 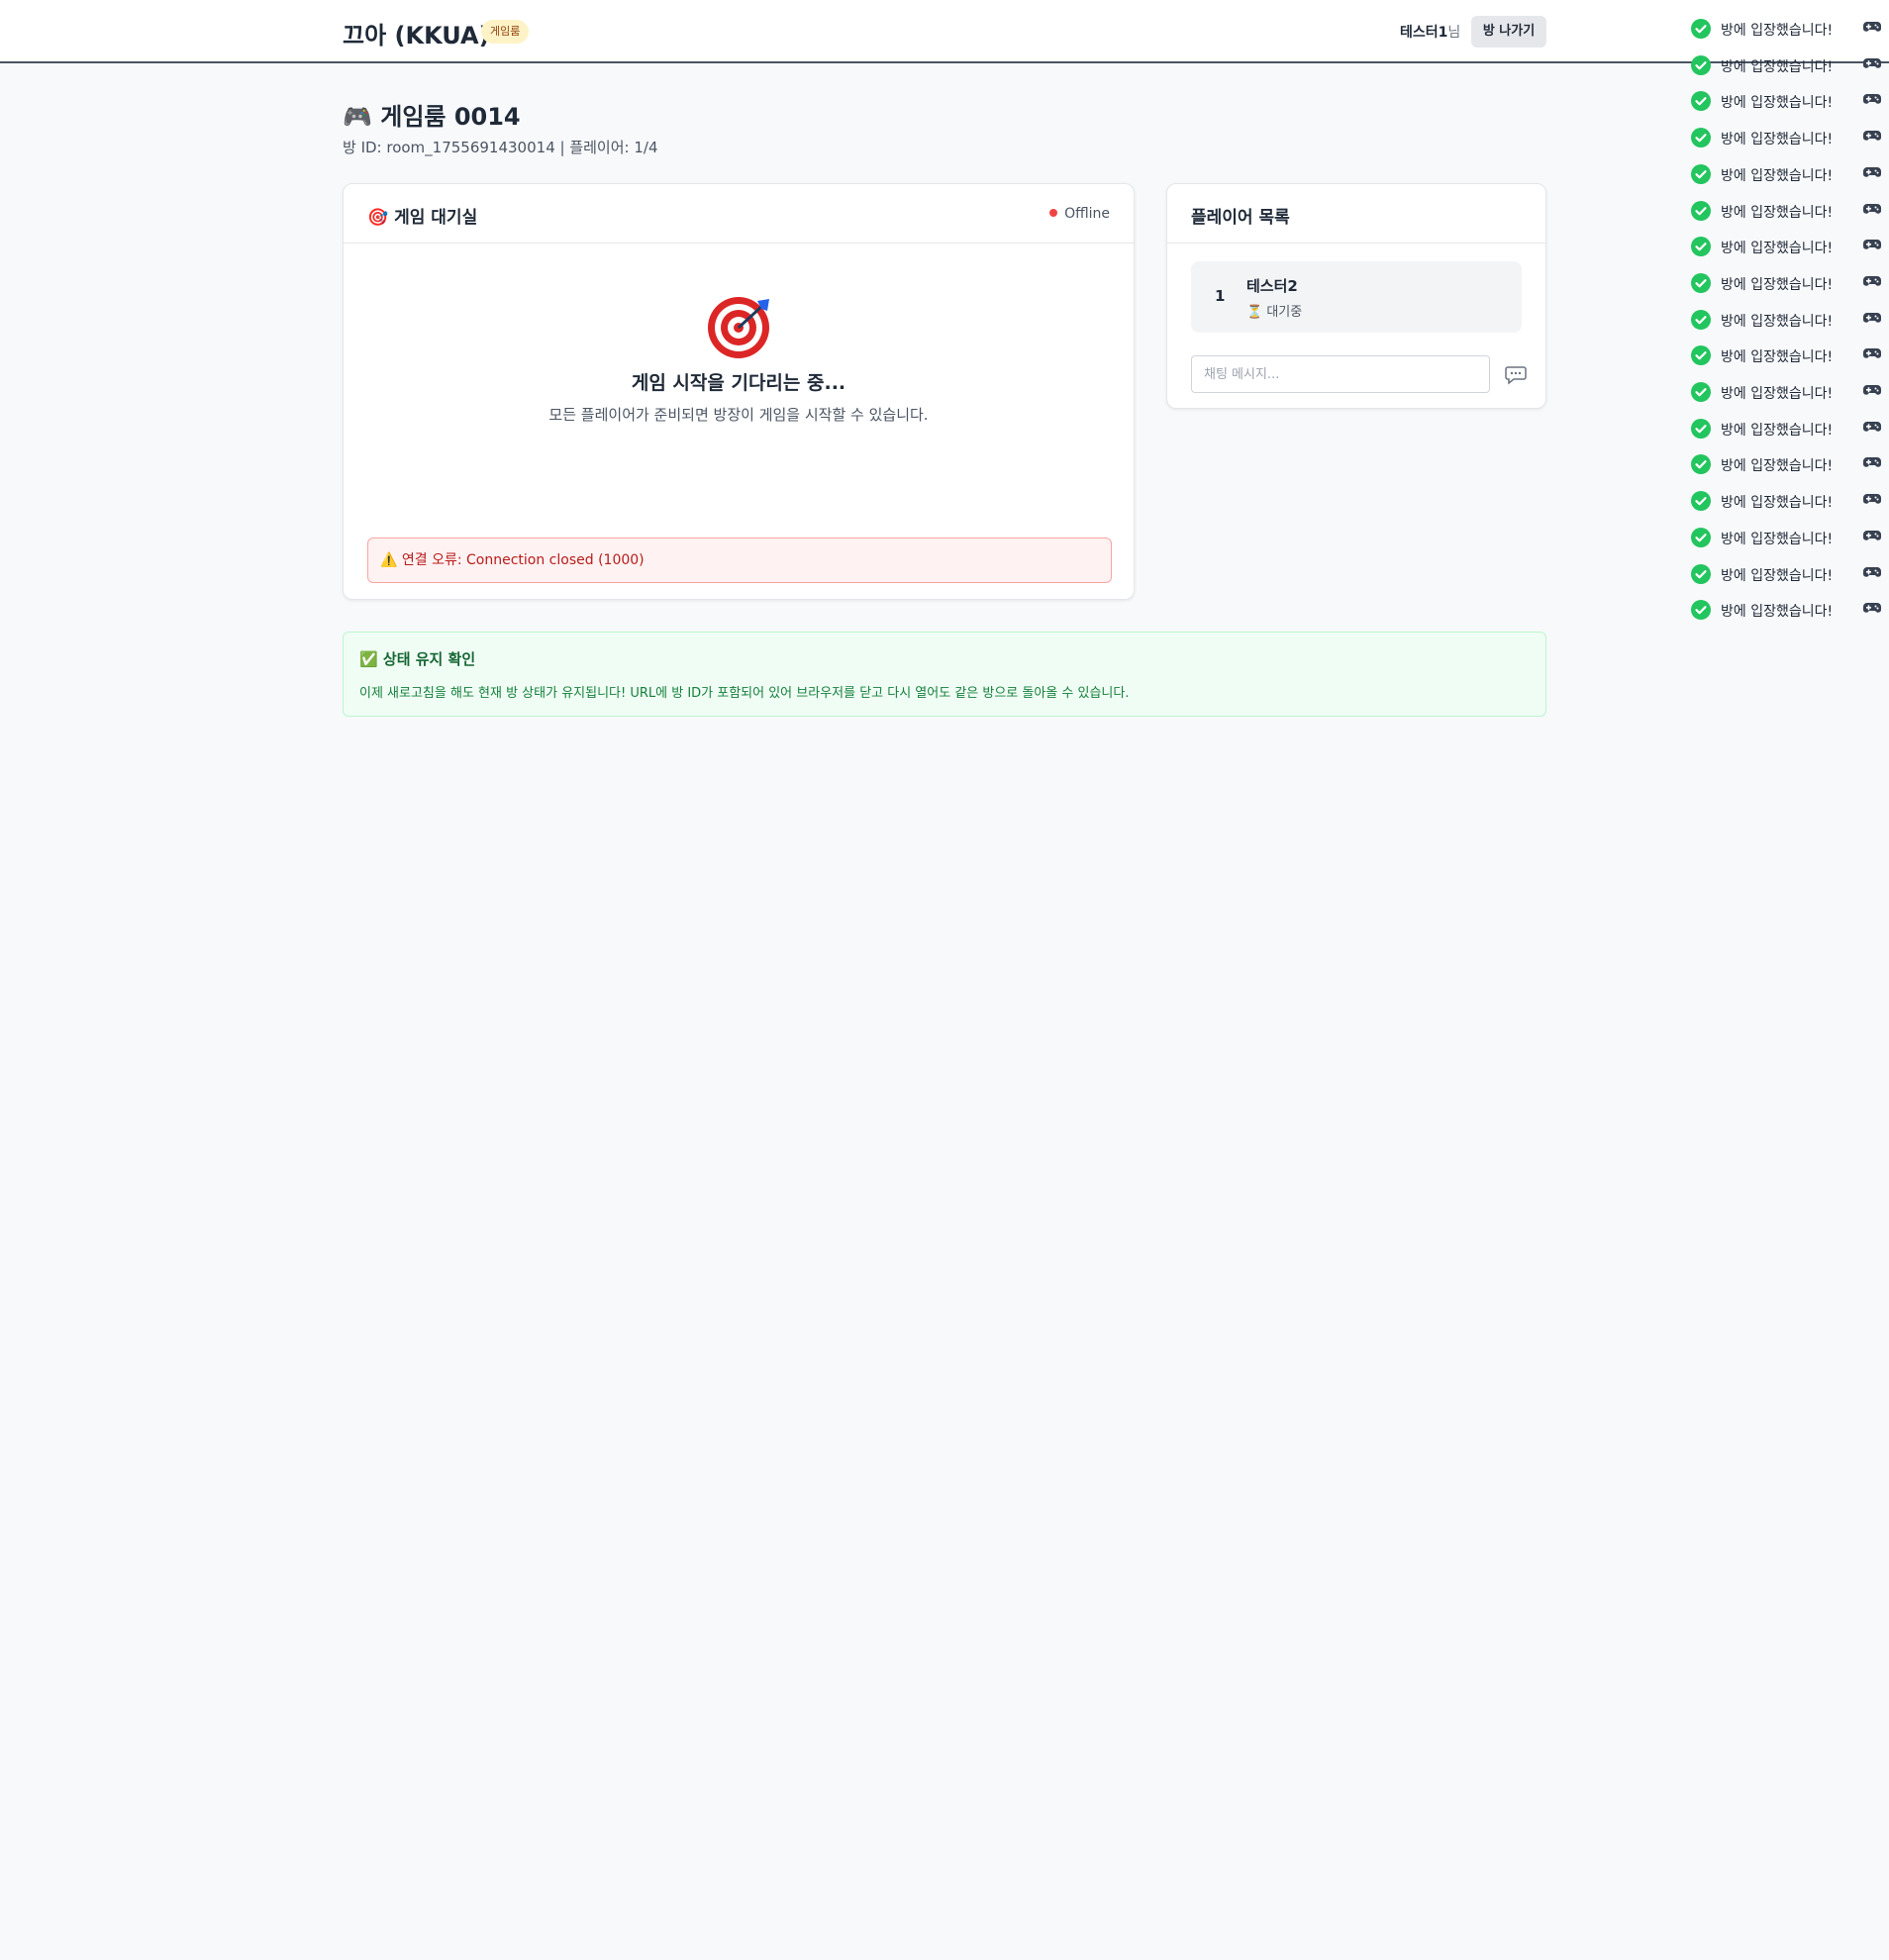 I want to click on player-name: 테스터2, so click(x=1272, y=286).